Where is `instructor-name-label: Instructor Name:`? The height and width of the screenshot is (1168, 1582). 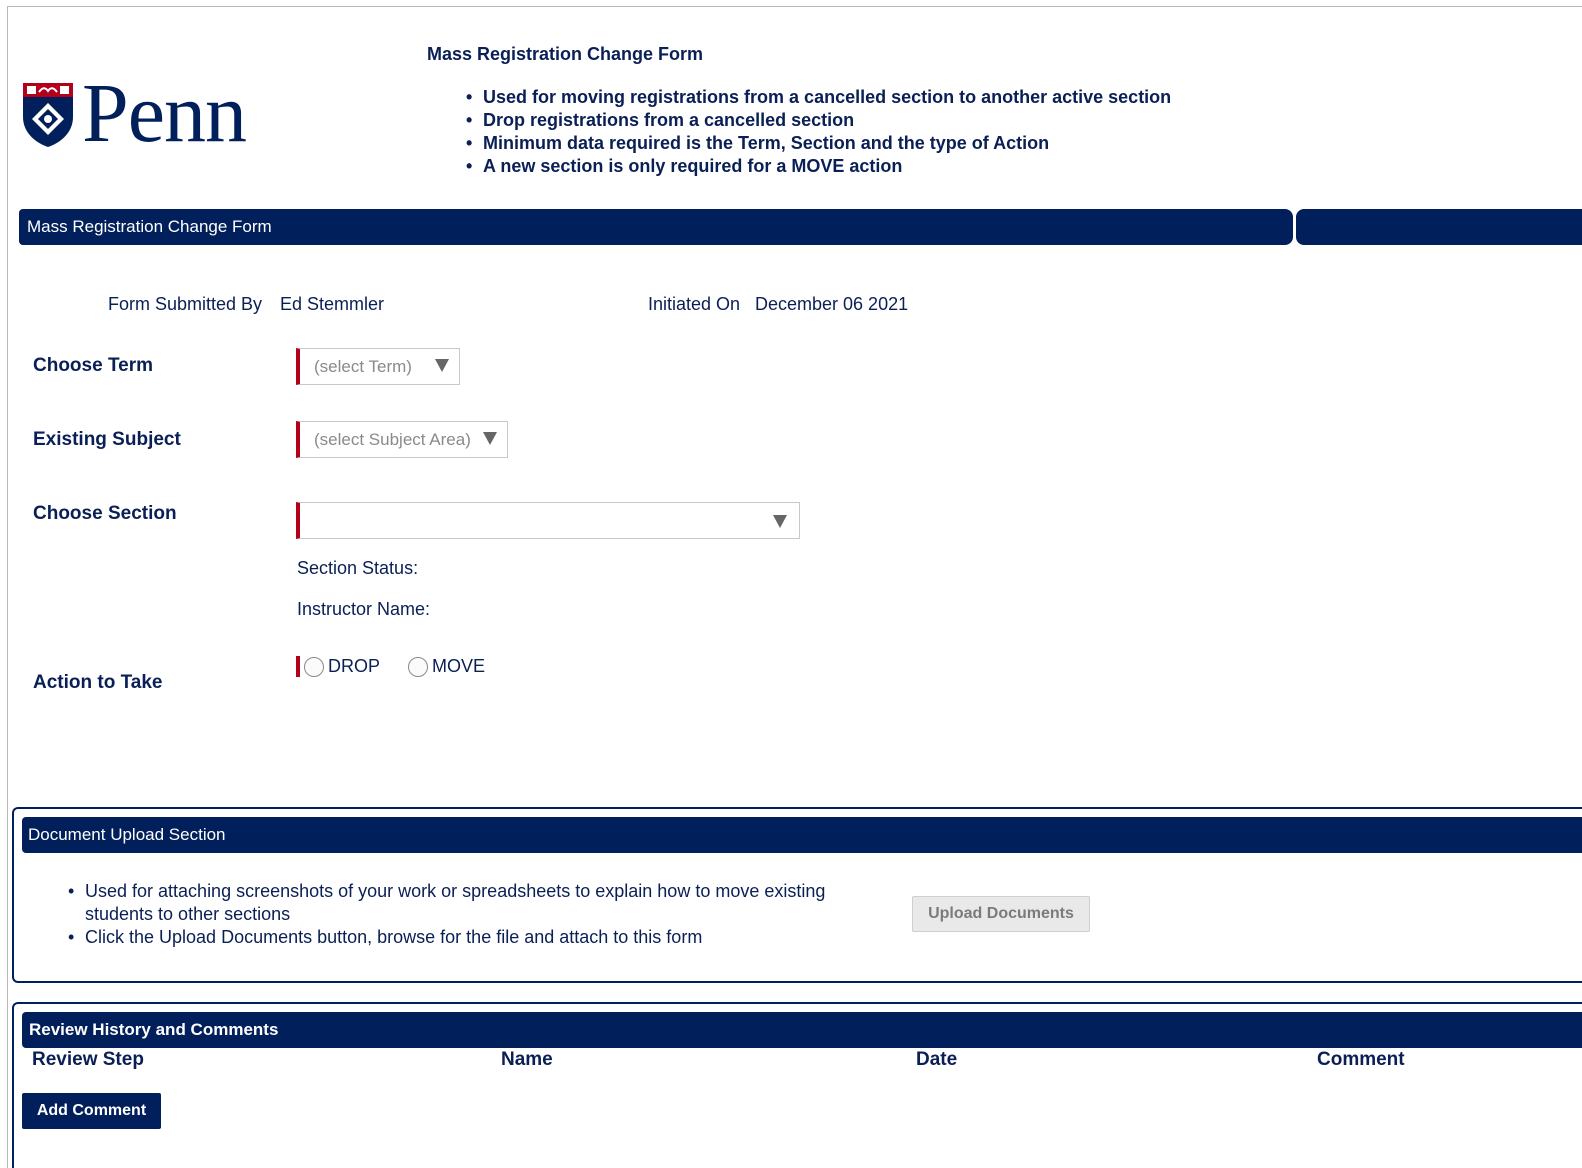 instructor-name-label: Instructor Name: is located at coordinates (364, 609).